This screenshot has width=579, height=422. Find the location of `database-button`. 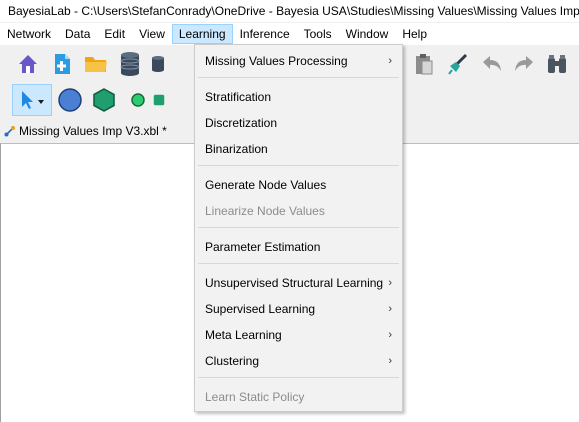

database-button is located at coordinates (130, 64).